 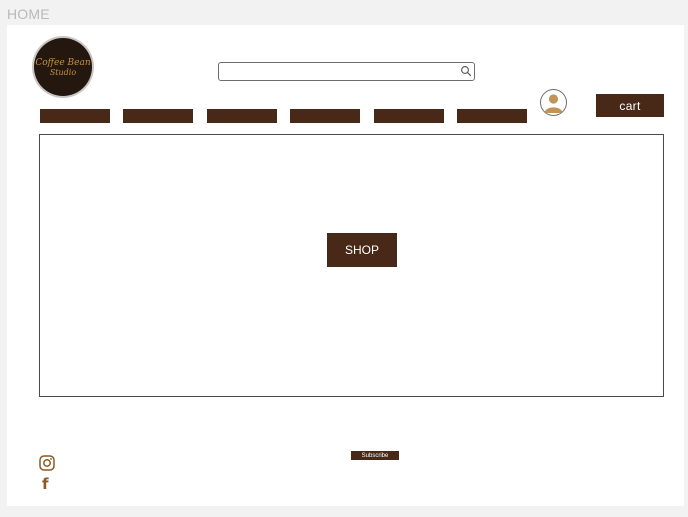 What do you see at coordinates (339, 73) in the screenshot?
I see `search-input` at bounding box center [339, 73].